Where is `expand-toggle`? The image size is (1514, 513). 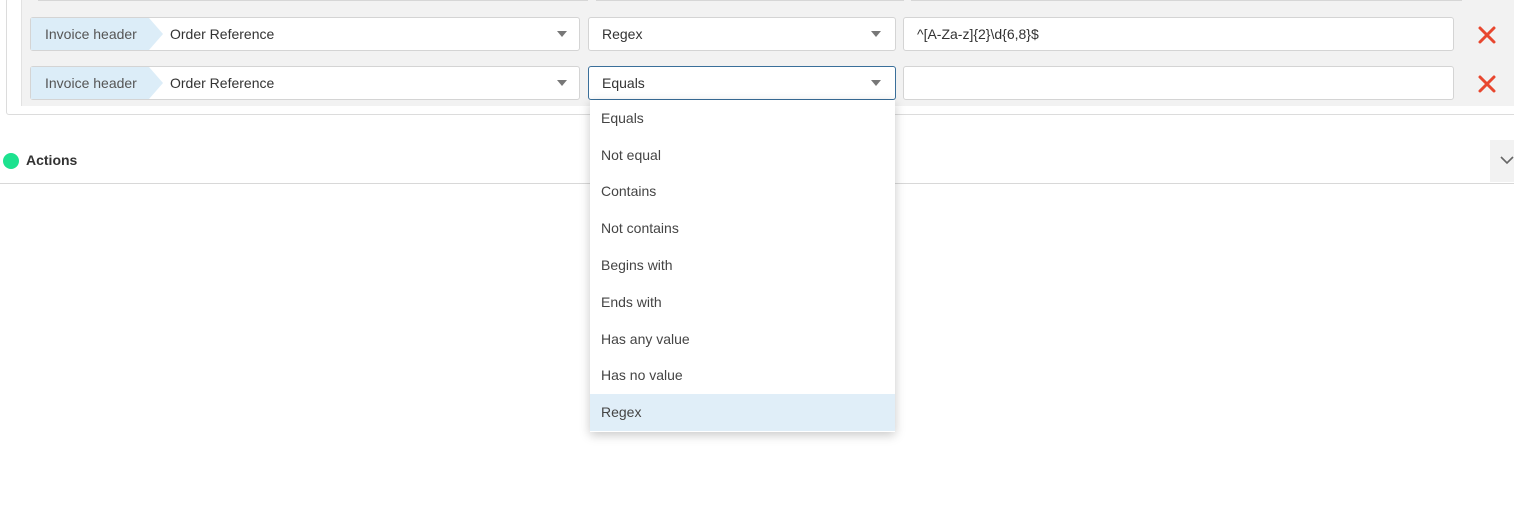
expand-toggle is located at coordinates (1502, 161).